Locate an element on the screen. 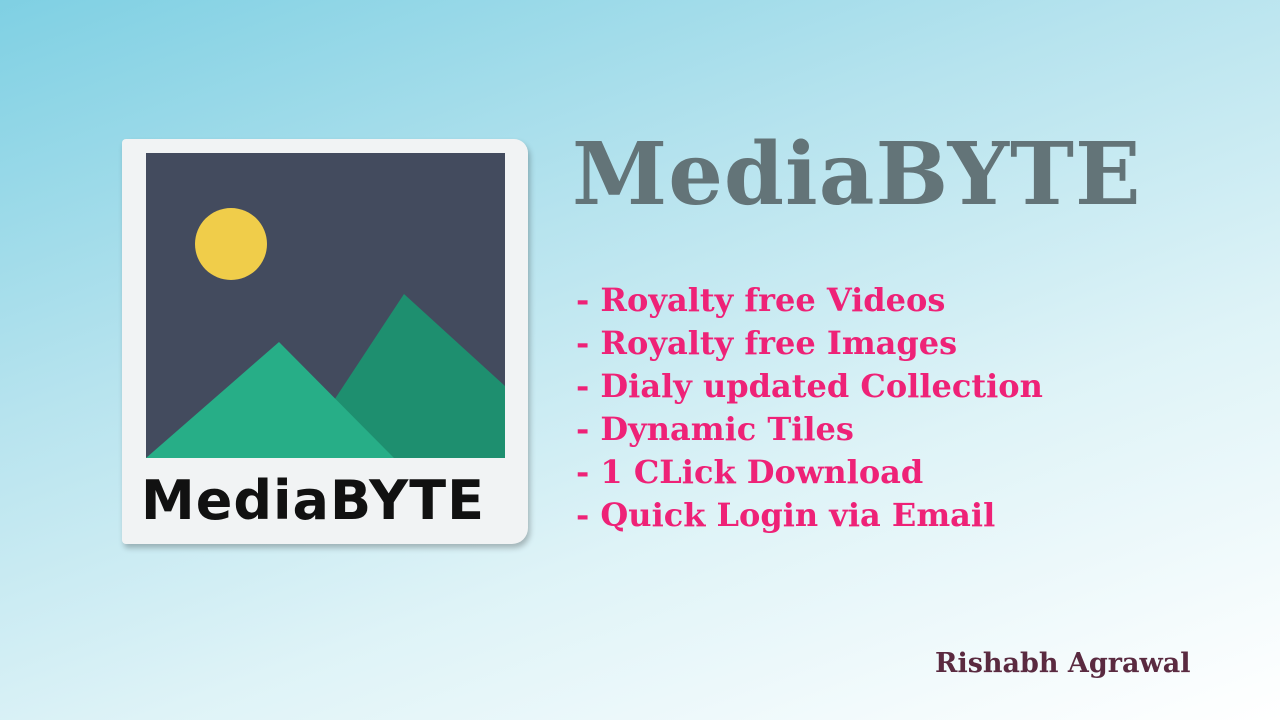 The width and height of the screenshot is (1280, 720). app-title: MediaBYTE is located at coordinates (857, 174).